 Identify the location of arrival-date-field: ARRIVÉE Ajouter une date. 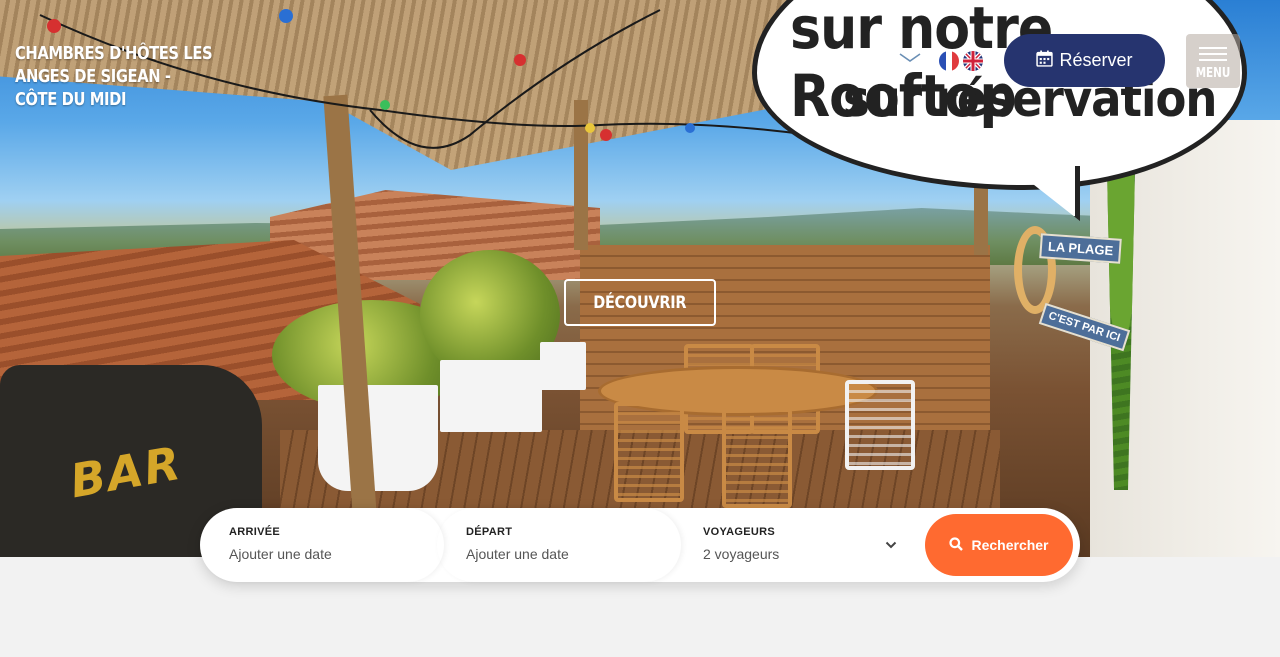
(322, 545).